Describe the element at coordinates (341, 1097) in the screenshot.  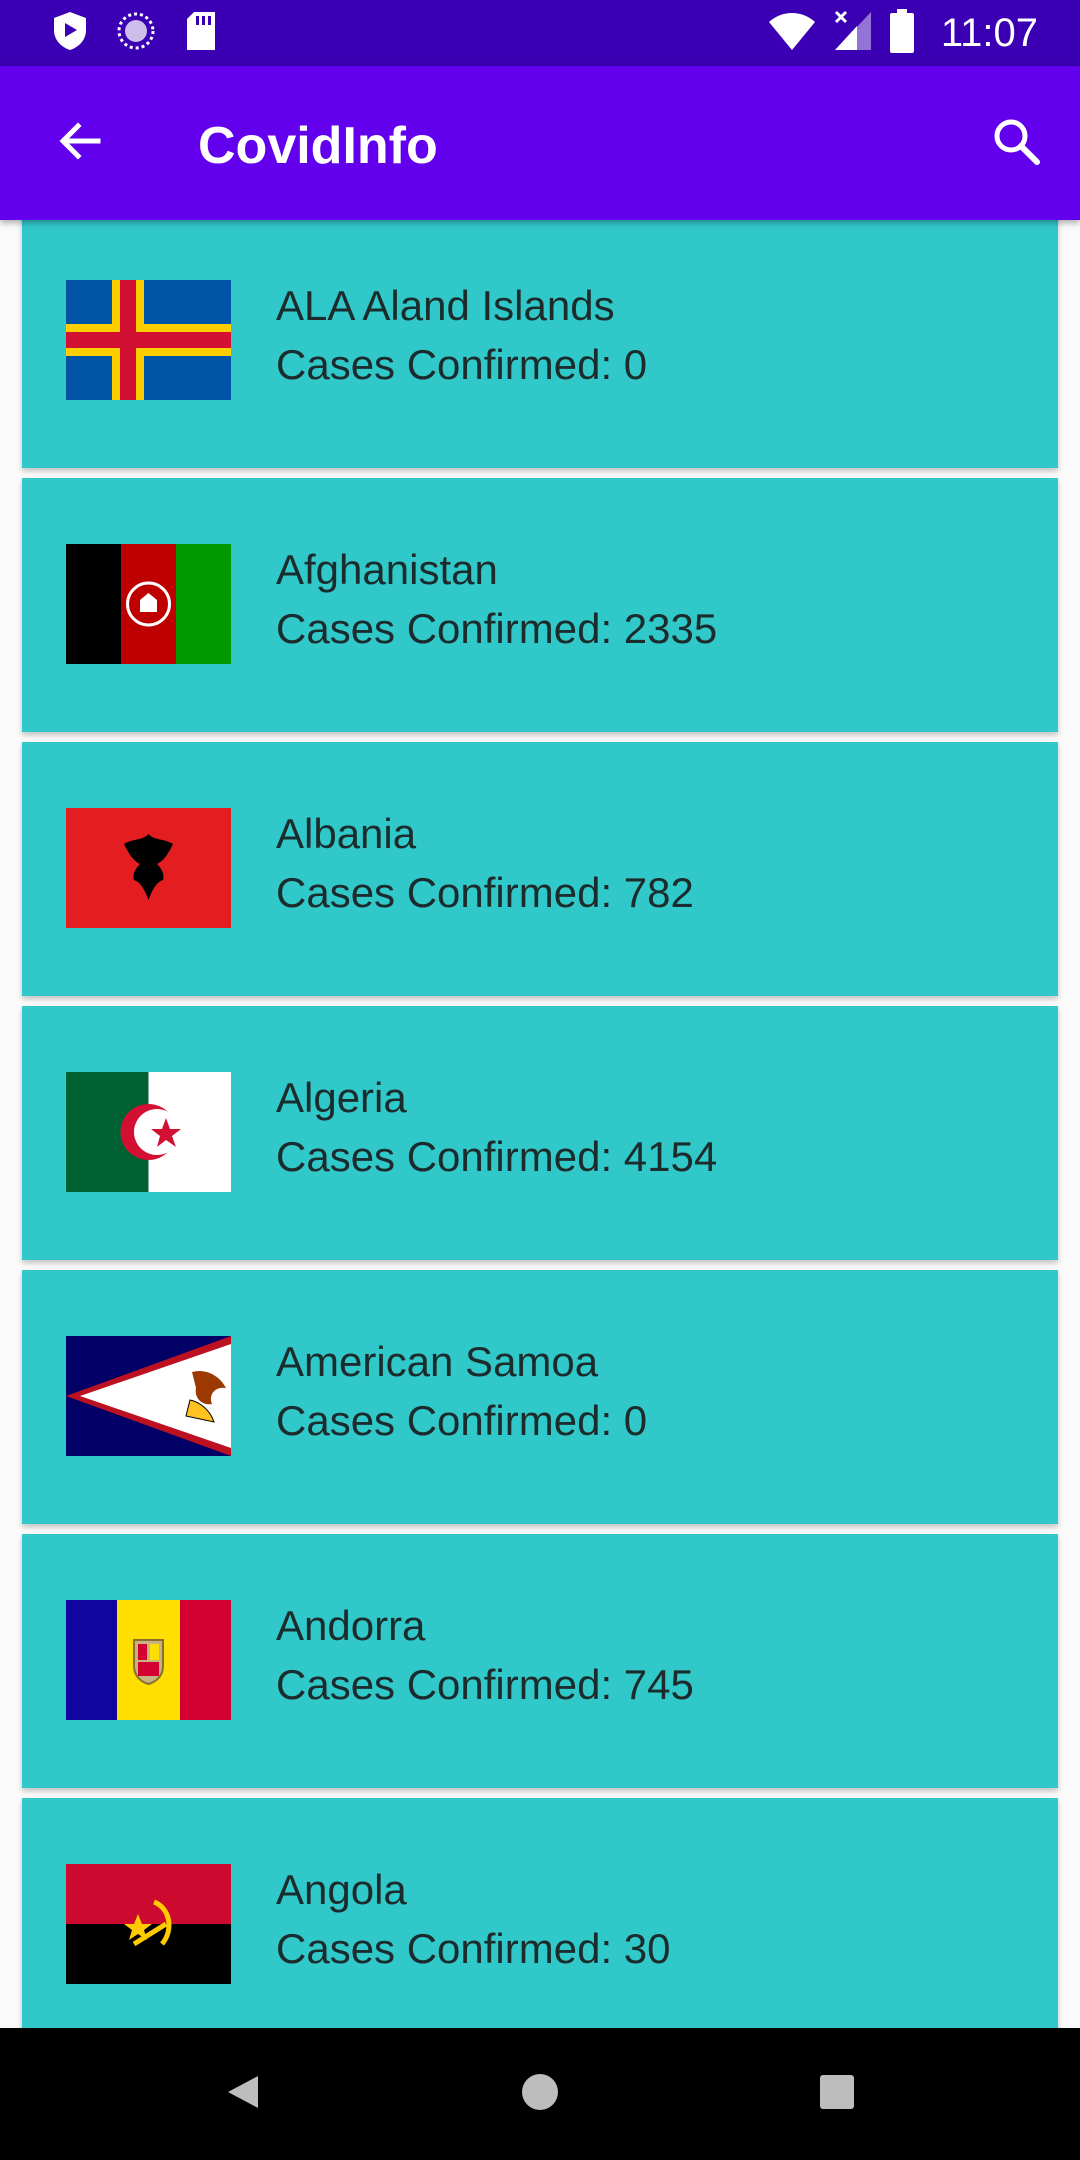
I see `country-name: Algeria` at that location.